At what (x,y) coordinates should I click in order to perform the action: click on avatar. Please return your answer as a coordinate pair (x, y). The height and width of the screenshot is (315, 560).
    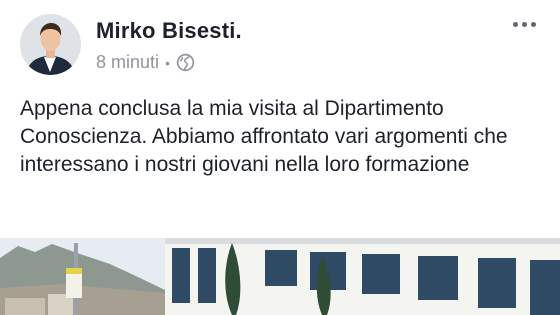
    Looking at the image, I should click on (50, 44).